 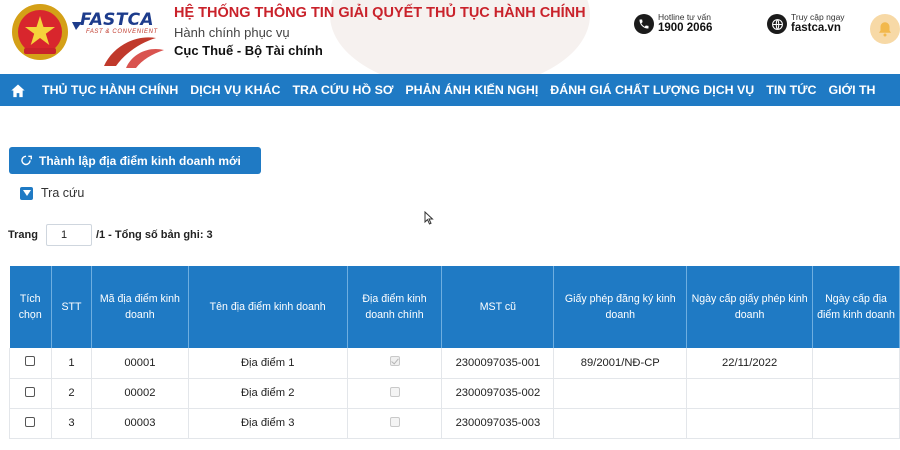 What do you see at coordinates (235, 90) in the screenshot?
I see `nav-dich-vu-khac: DỊCH VỤ KHÁC` at bounding box center [235, 90].